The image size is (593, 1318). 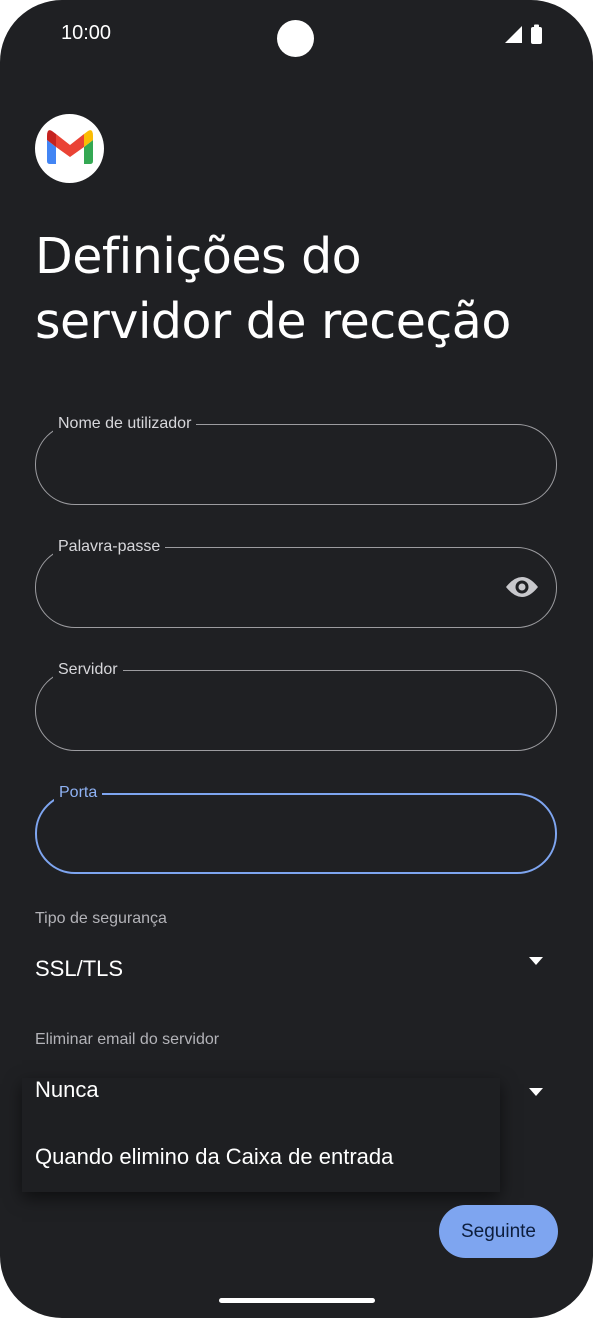 I want to click on status-time: 10:00, so click(x=86, y=33).